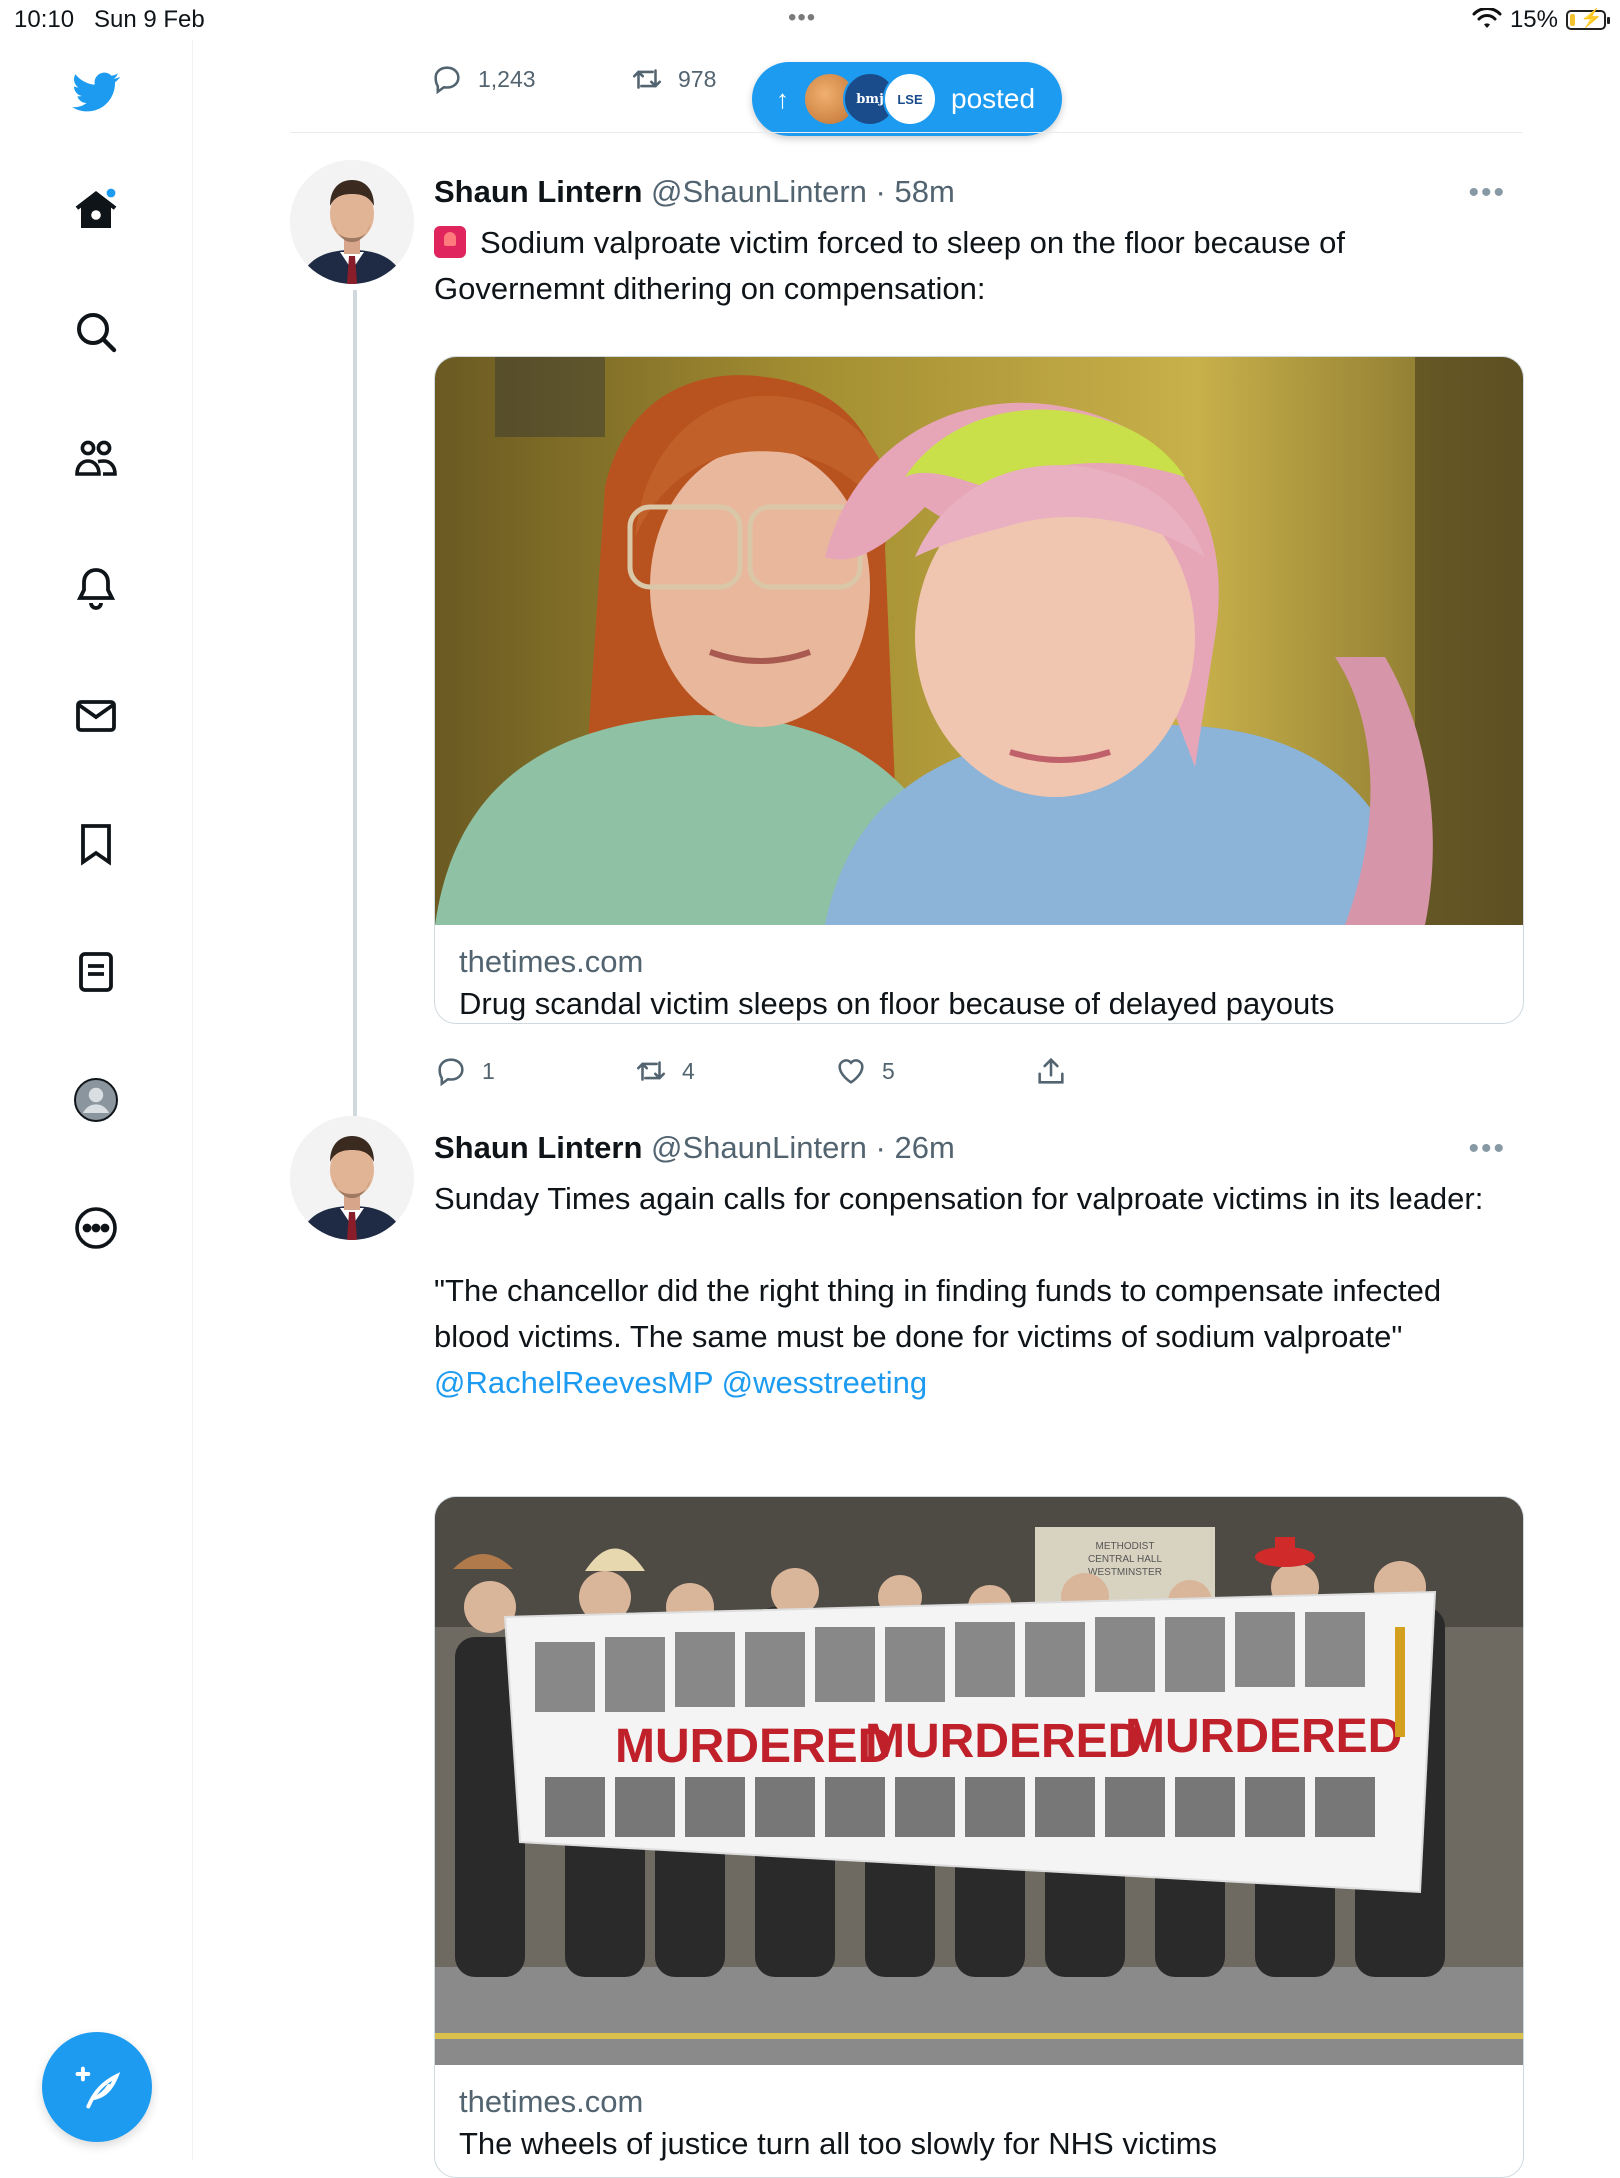 The height and width of the screenshot is (2178, 1620). What do you see at coordinates (96, 972) in the screenshot?
I see `lists-icon` at bounding box center [96, 972].